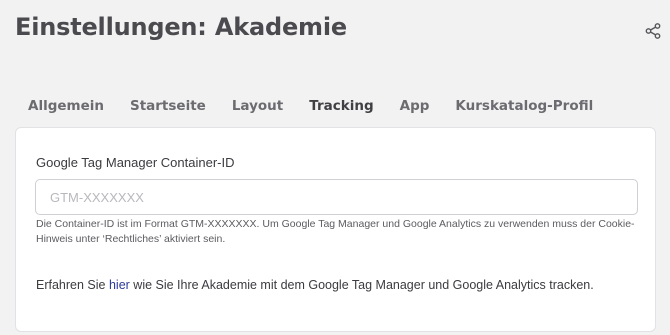  Describe the element at coordinates (341, 106) in the screenshot. I see `tab-tracking: Tracking` at that location.